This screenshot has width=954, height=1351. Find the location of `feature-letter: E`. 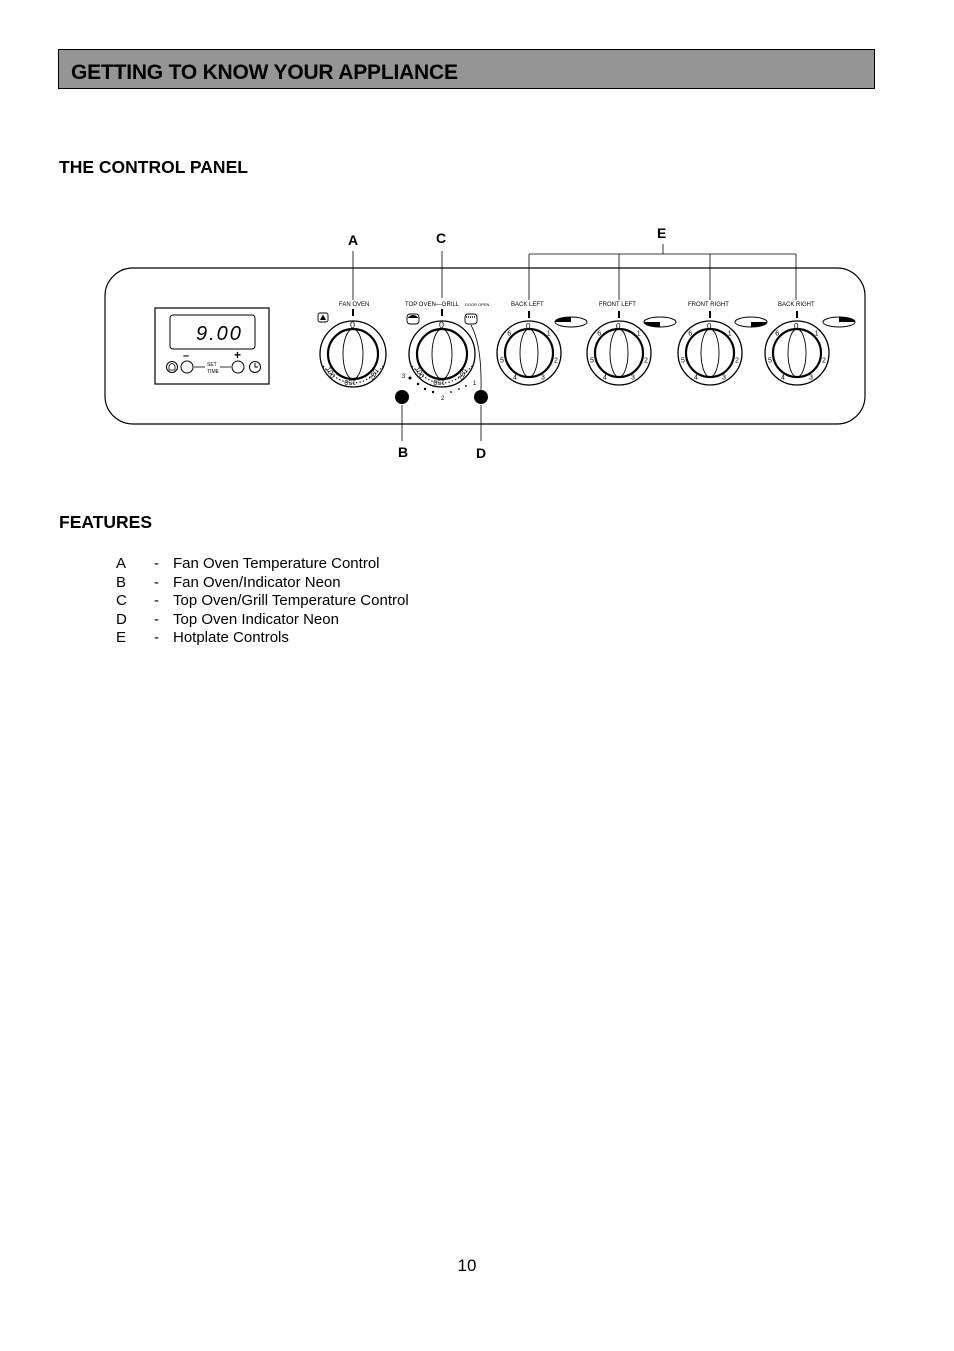

feature-letter: E is located at coordinates (121, 638).